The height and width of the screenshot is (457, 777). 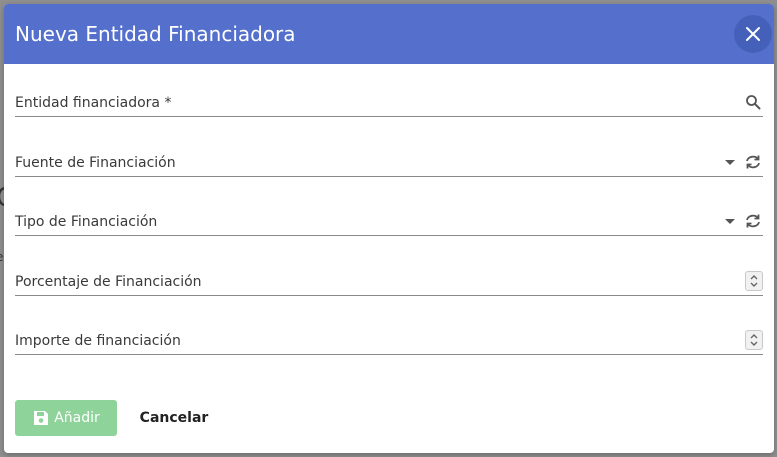 What do you see at coordinates (95, 163) in the screenshot?
I see `fuente-financiacion-label: Fuente de Financiación` at bounding box center [95, 163].